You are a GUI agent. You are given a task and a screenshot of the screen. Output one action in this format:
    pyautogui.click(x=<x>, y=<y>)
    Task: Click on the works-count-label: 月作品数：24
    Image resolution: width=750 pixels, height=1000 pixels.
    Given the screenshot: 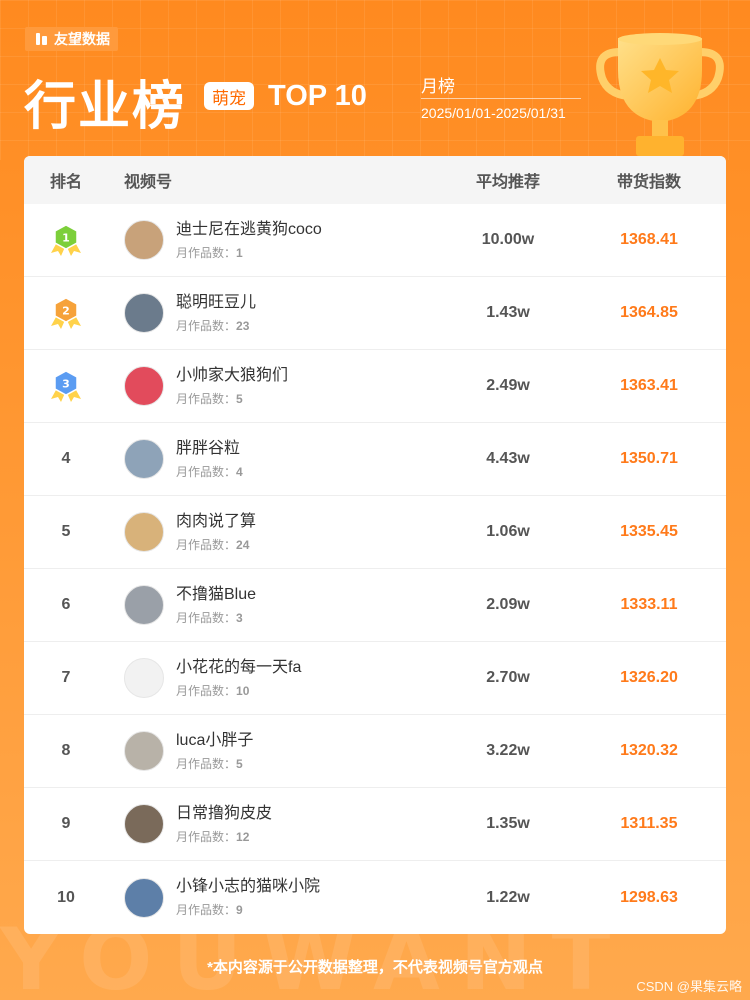 What is the action you would take?
    pyautogui.click(x=216, y=544)
    